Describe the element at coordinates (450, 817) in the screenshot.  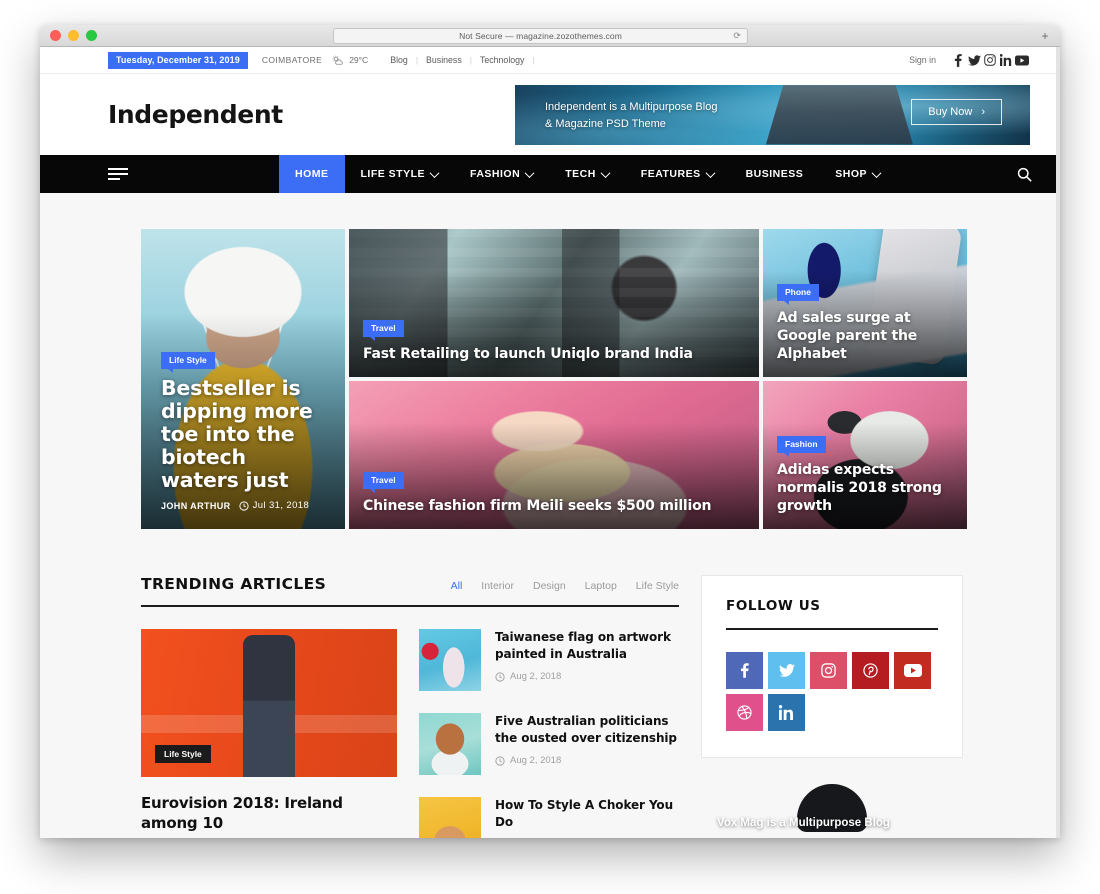
I see `post-thumbnail` at that location.